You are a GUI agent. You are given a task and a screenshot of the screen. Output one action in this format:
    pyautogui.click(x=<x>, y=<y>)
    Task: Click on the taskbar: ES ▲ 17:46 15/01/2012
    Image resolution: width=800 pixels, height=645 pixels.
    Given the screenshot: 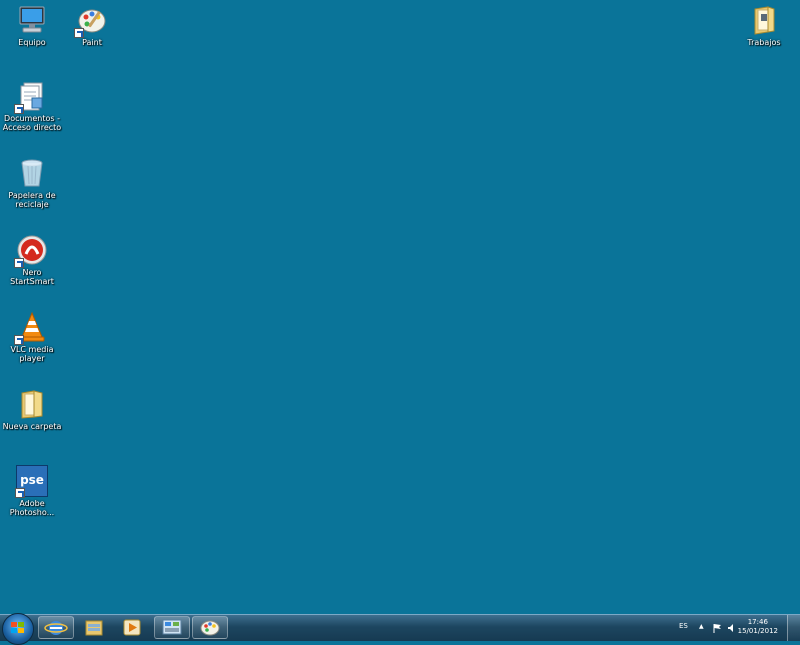 What is the action you would take?
    pyautogui.click(x=400, y=629)
    